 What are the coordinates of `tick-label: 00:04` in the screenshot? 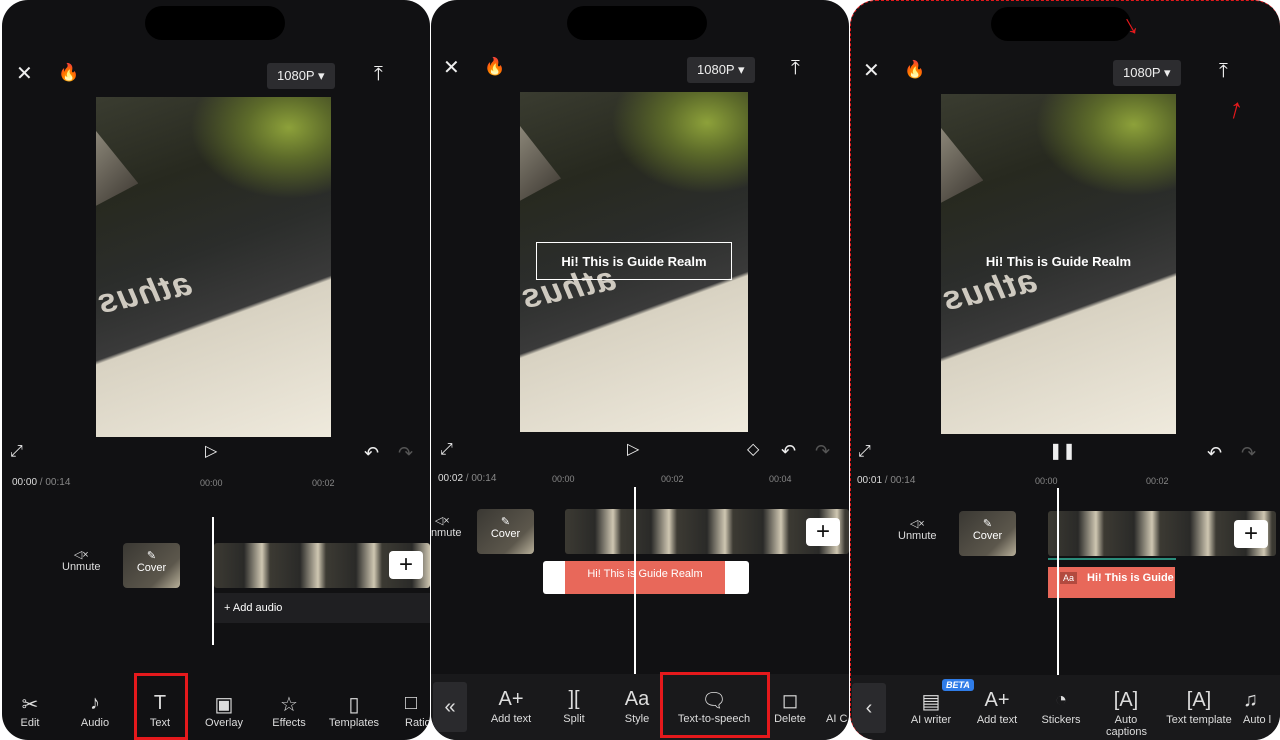 It's located at (780, 479).